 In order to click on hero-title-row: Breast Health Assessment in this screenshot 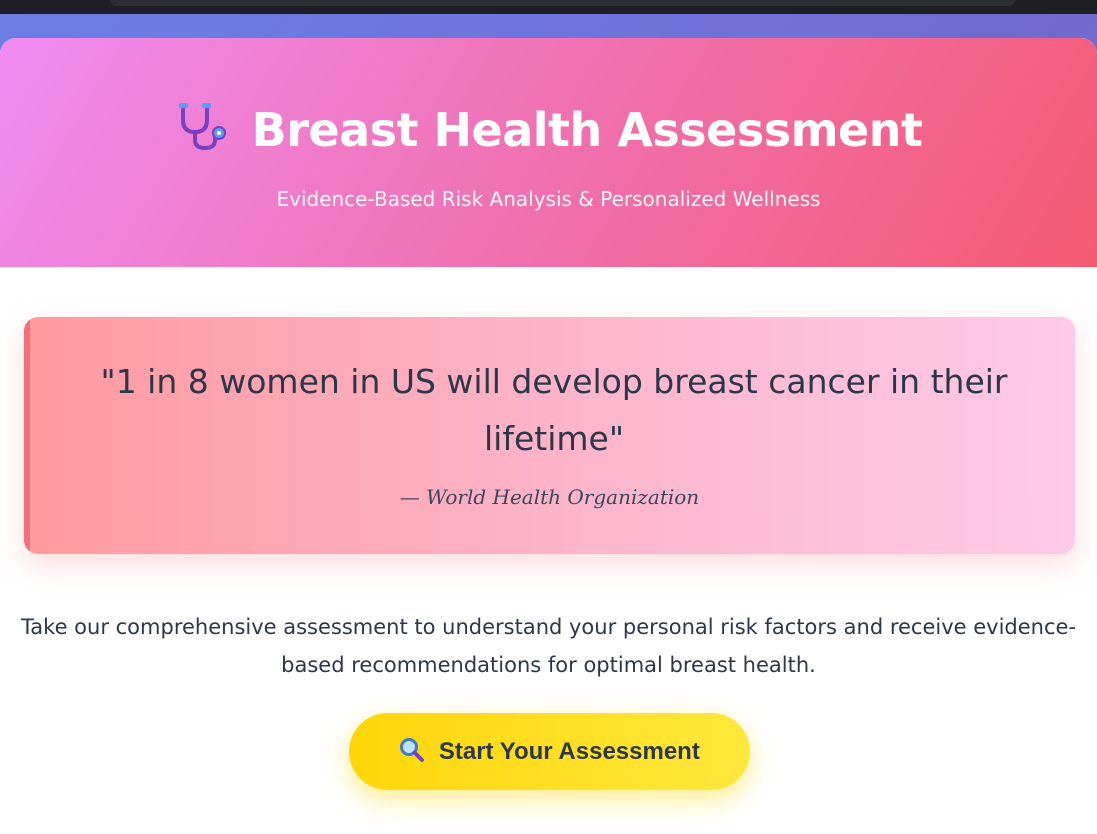, I will do `click(548, 130)`.